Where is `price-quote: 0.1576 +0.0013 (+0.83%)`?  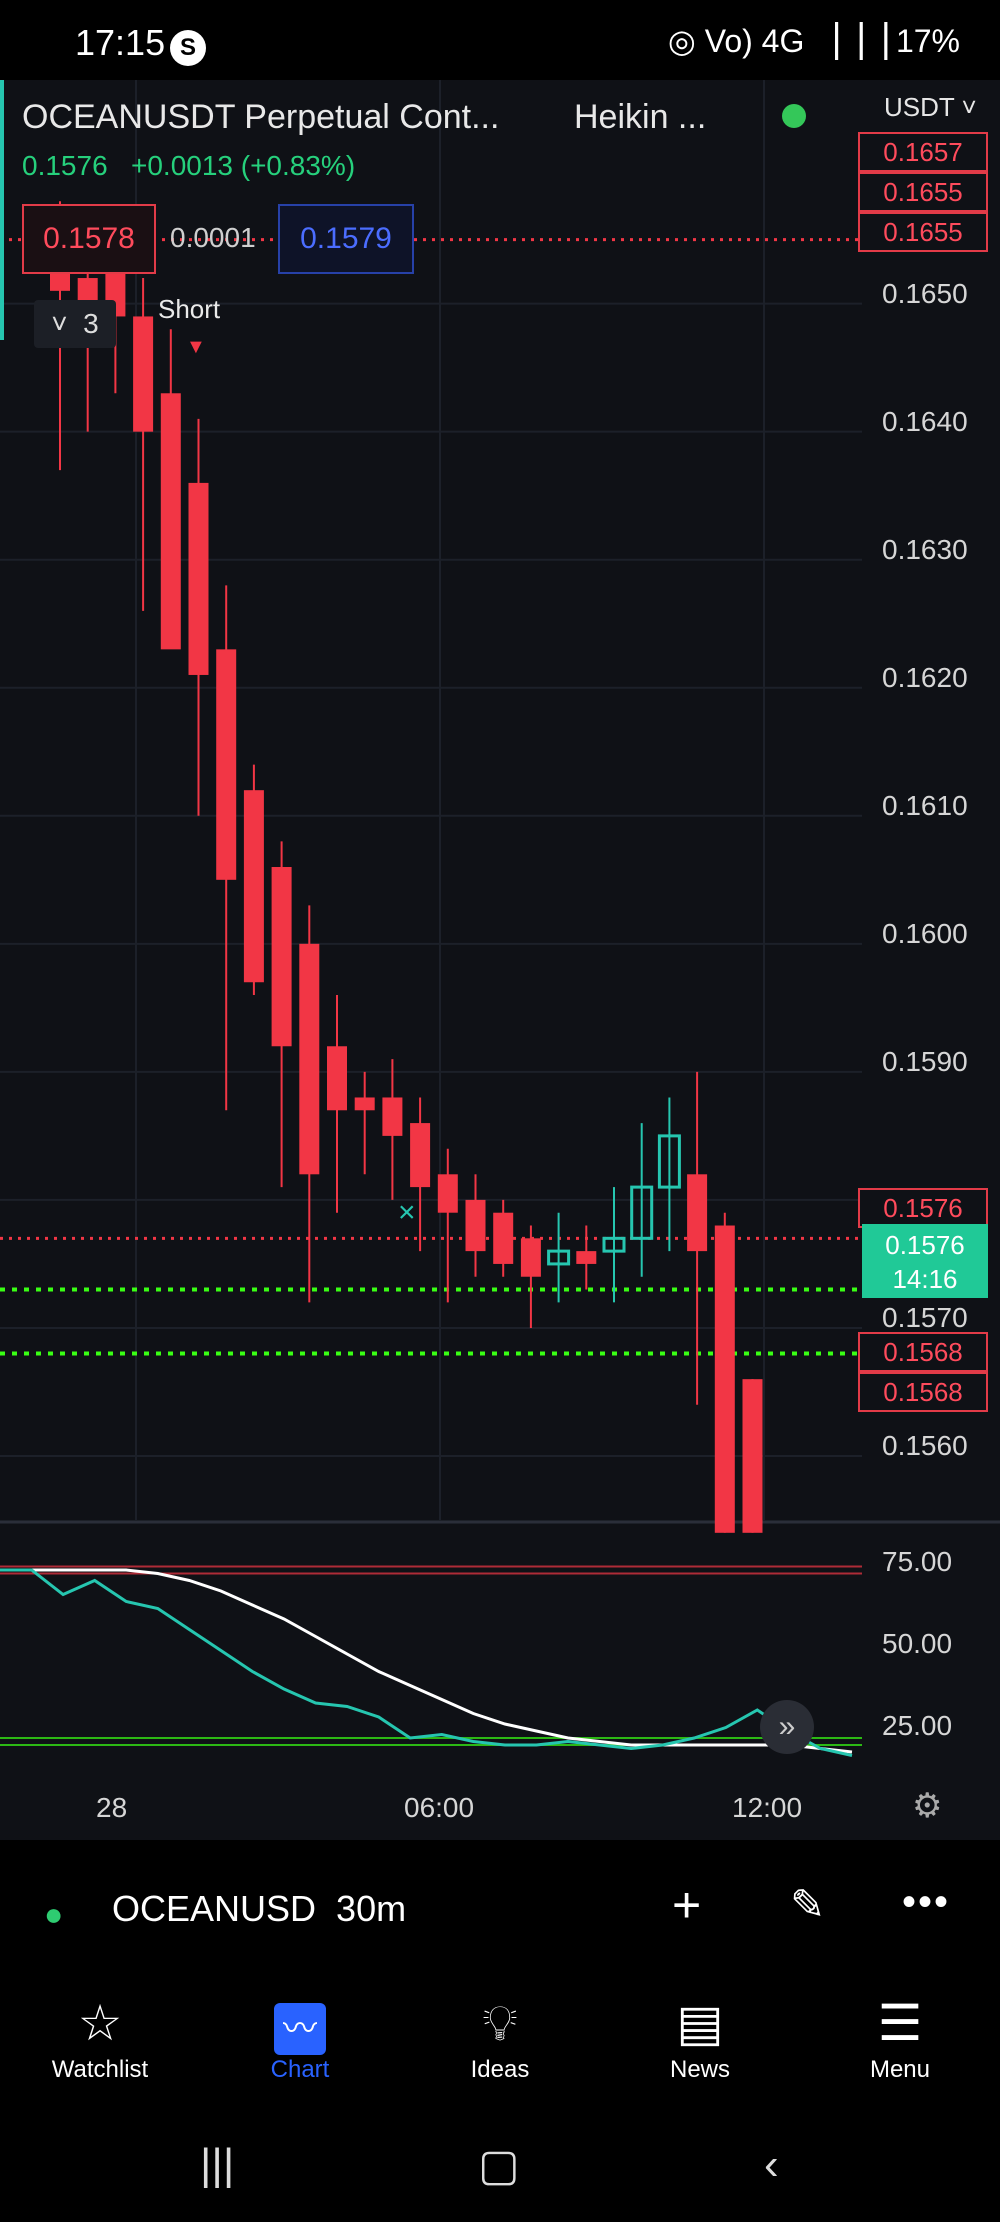
price-quote: 0.1576 +0.0013 (+0.83%) is located at coordinates (188, 166).